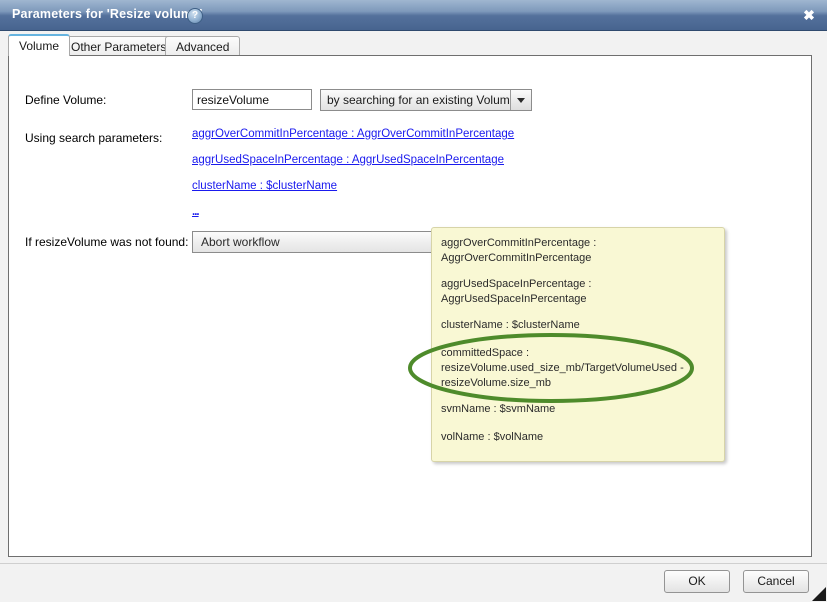 This screenshot has height=602, width=827. What do you see at coordinates (252, 99) in the screenshot?
I see `volume-name-input` at bounding box center [252, 99].